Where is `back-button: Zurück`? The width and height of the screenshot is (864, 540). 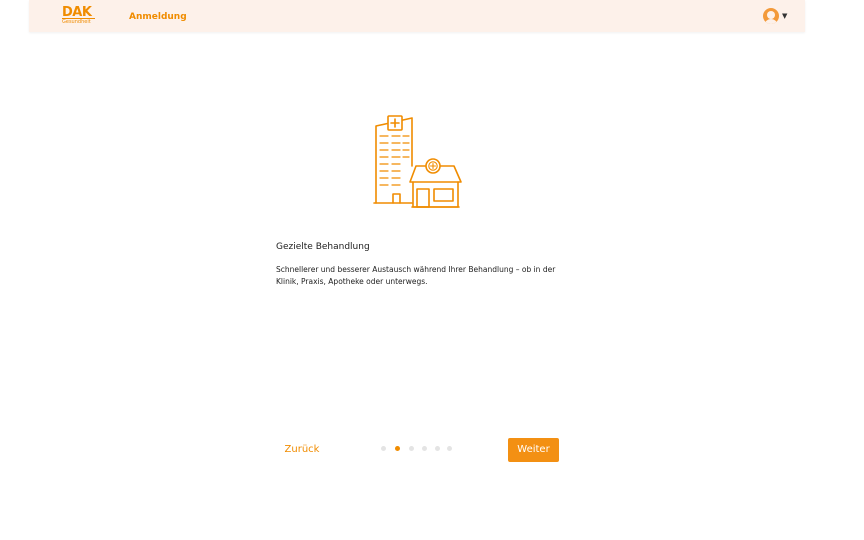 back-button: Zurück is located at coordinates (302, 450).